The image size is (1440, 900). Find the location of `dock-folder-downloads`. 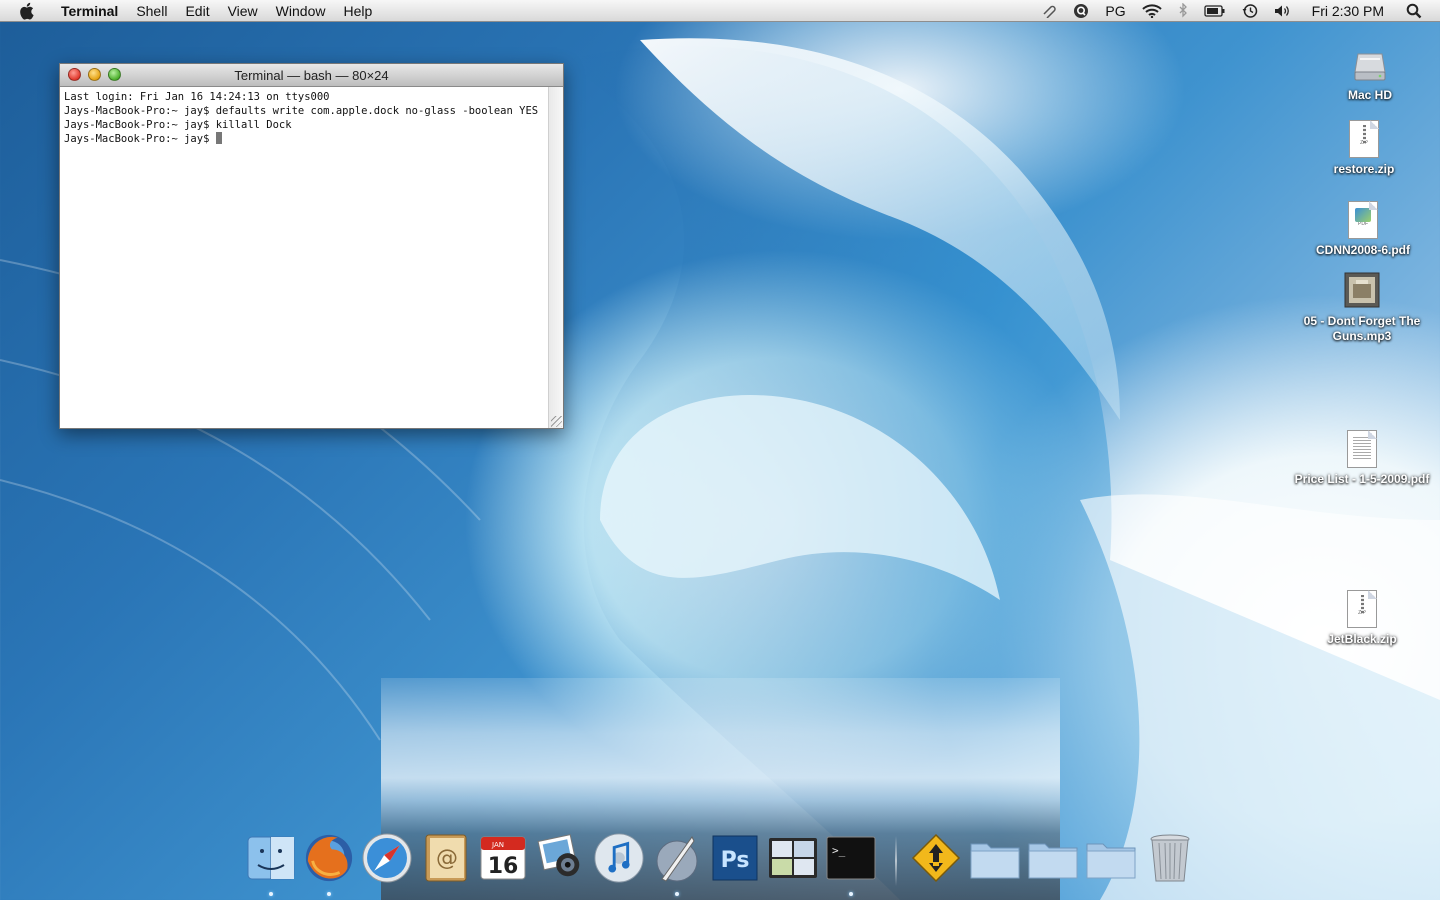

dock-folder-downloads is located at coordinates (1111, 858).